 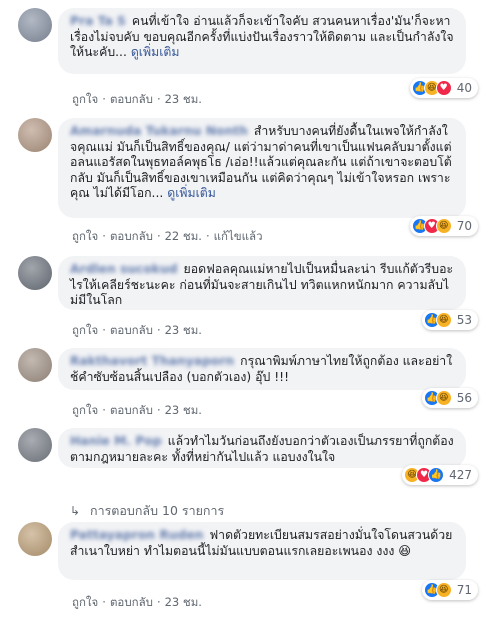 I want to click on love-icon: ♥, so click(x=443, y=88).